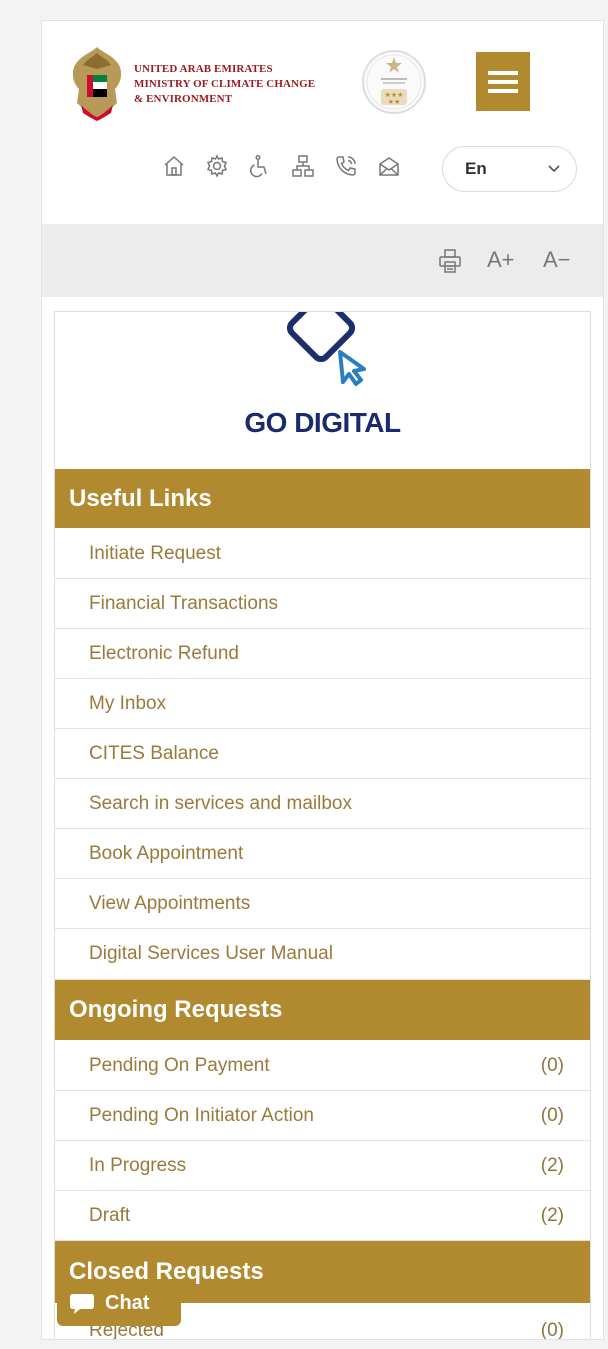  I want to click on request-in-progress: In Progress (2), so click(322, 1166).